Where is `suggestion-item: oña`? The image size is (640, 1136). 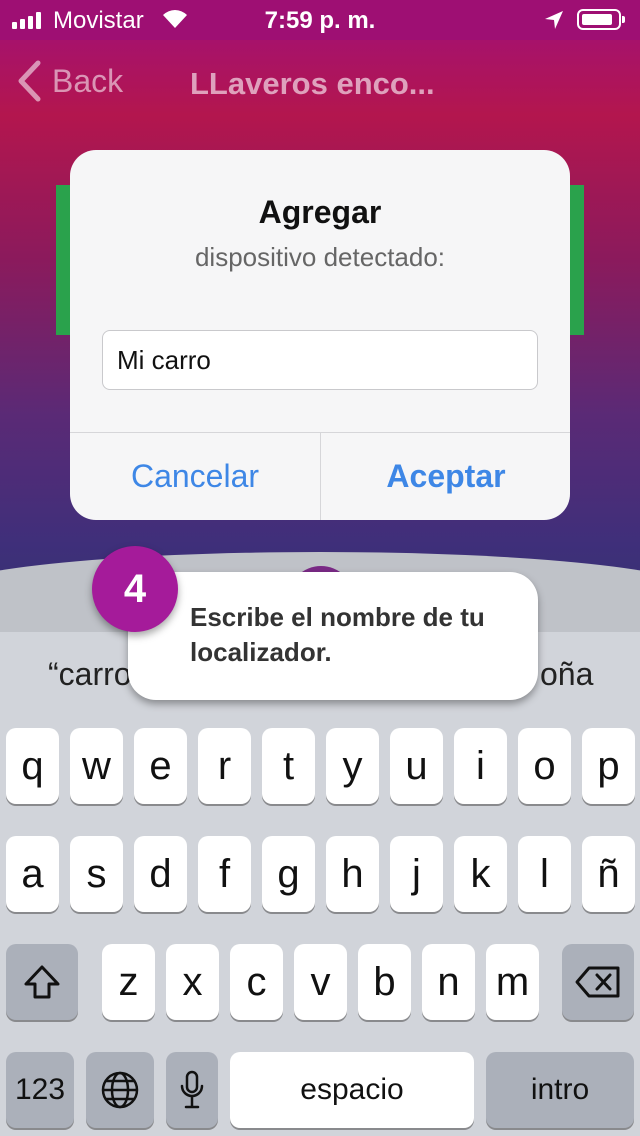
suggestion-item: oña is located at coordinates (566, 674).